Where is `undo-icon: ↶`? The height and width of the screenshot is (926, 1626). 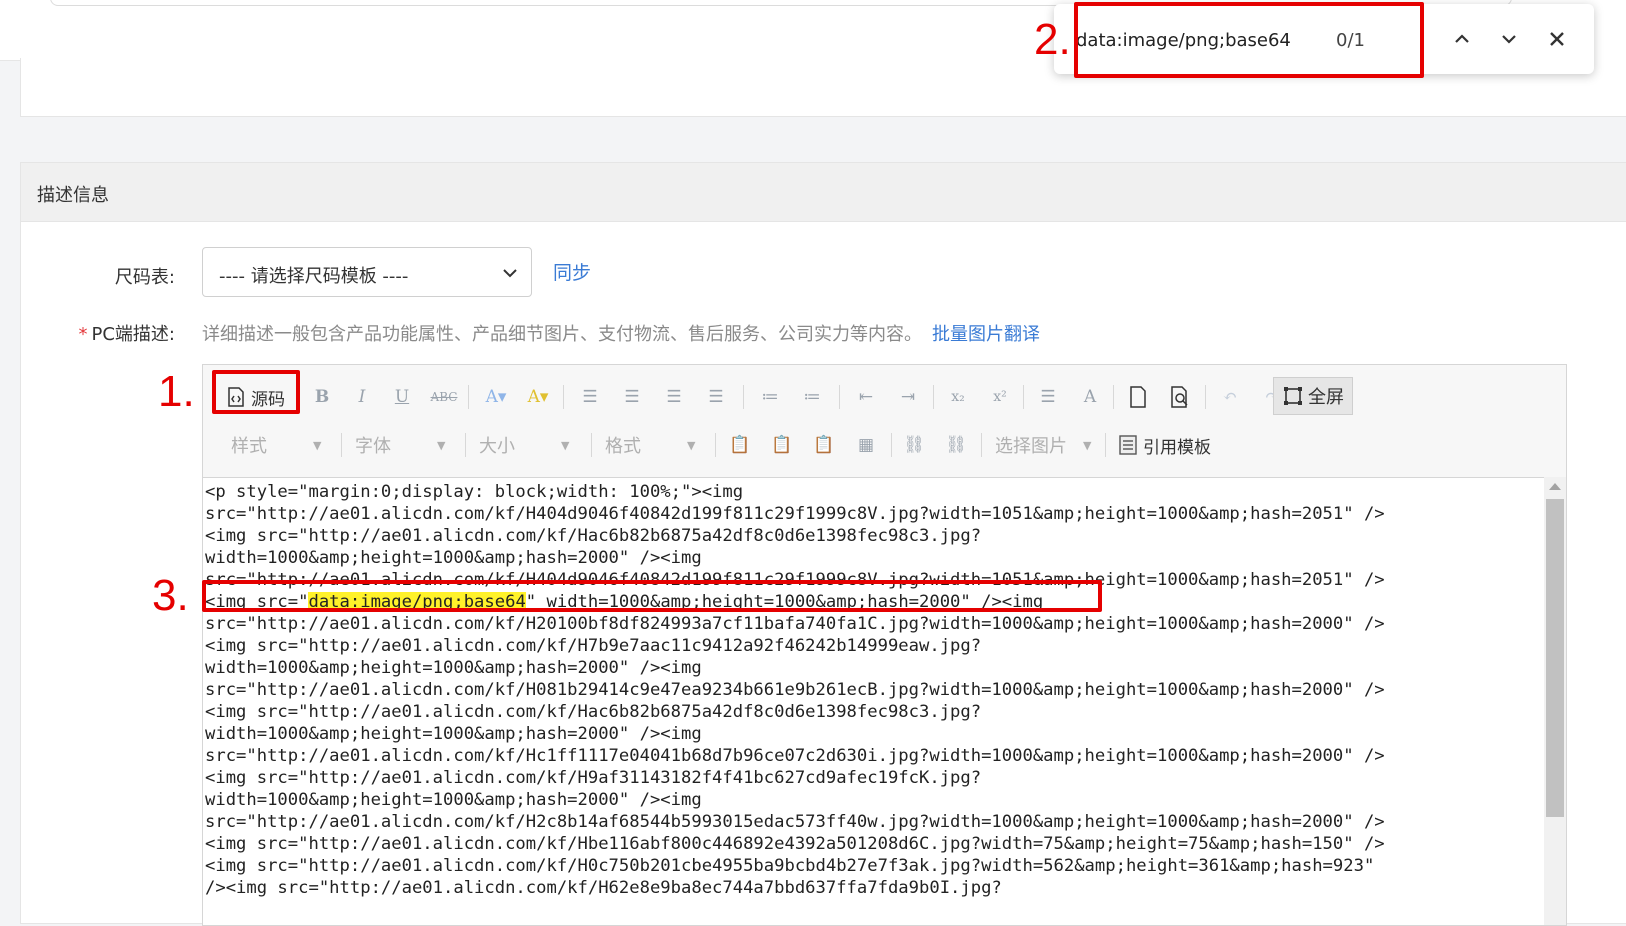 undo-icon: ↶ is located at coordinates (1230, 397).